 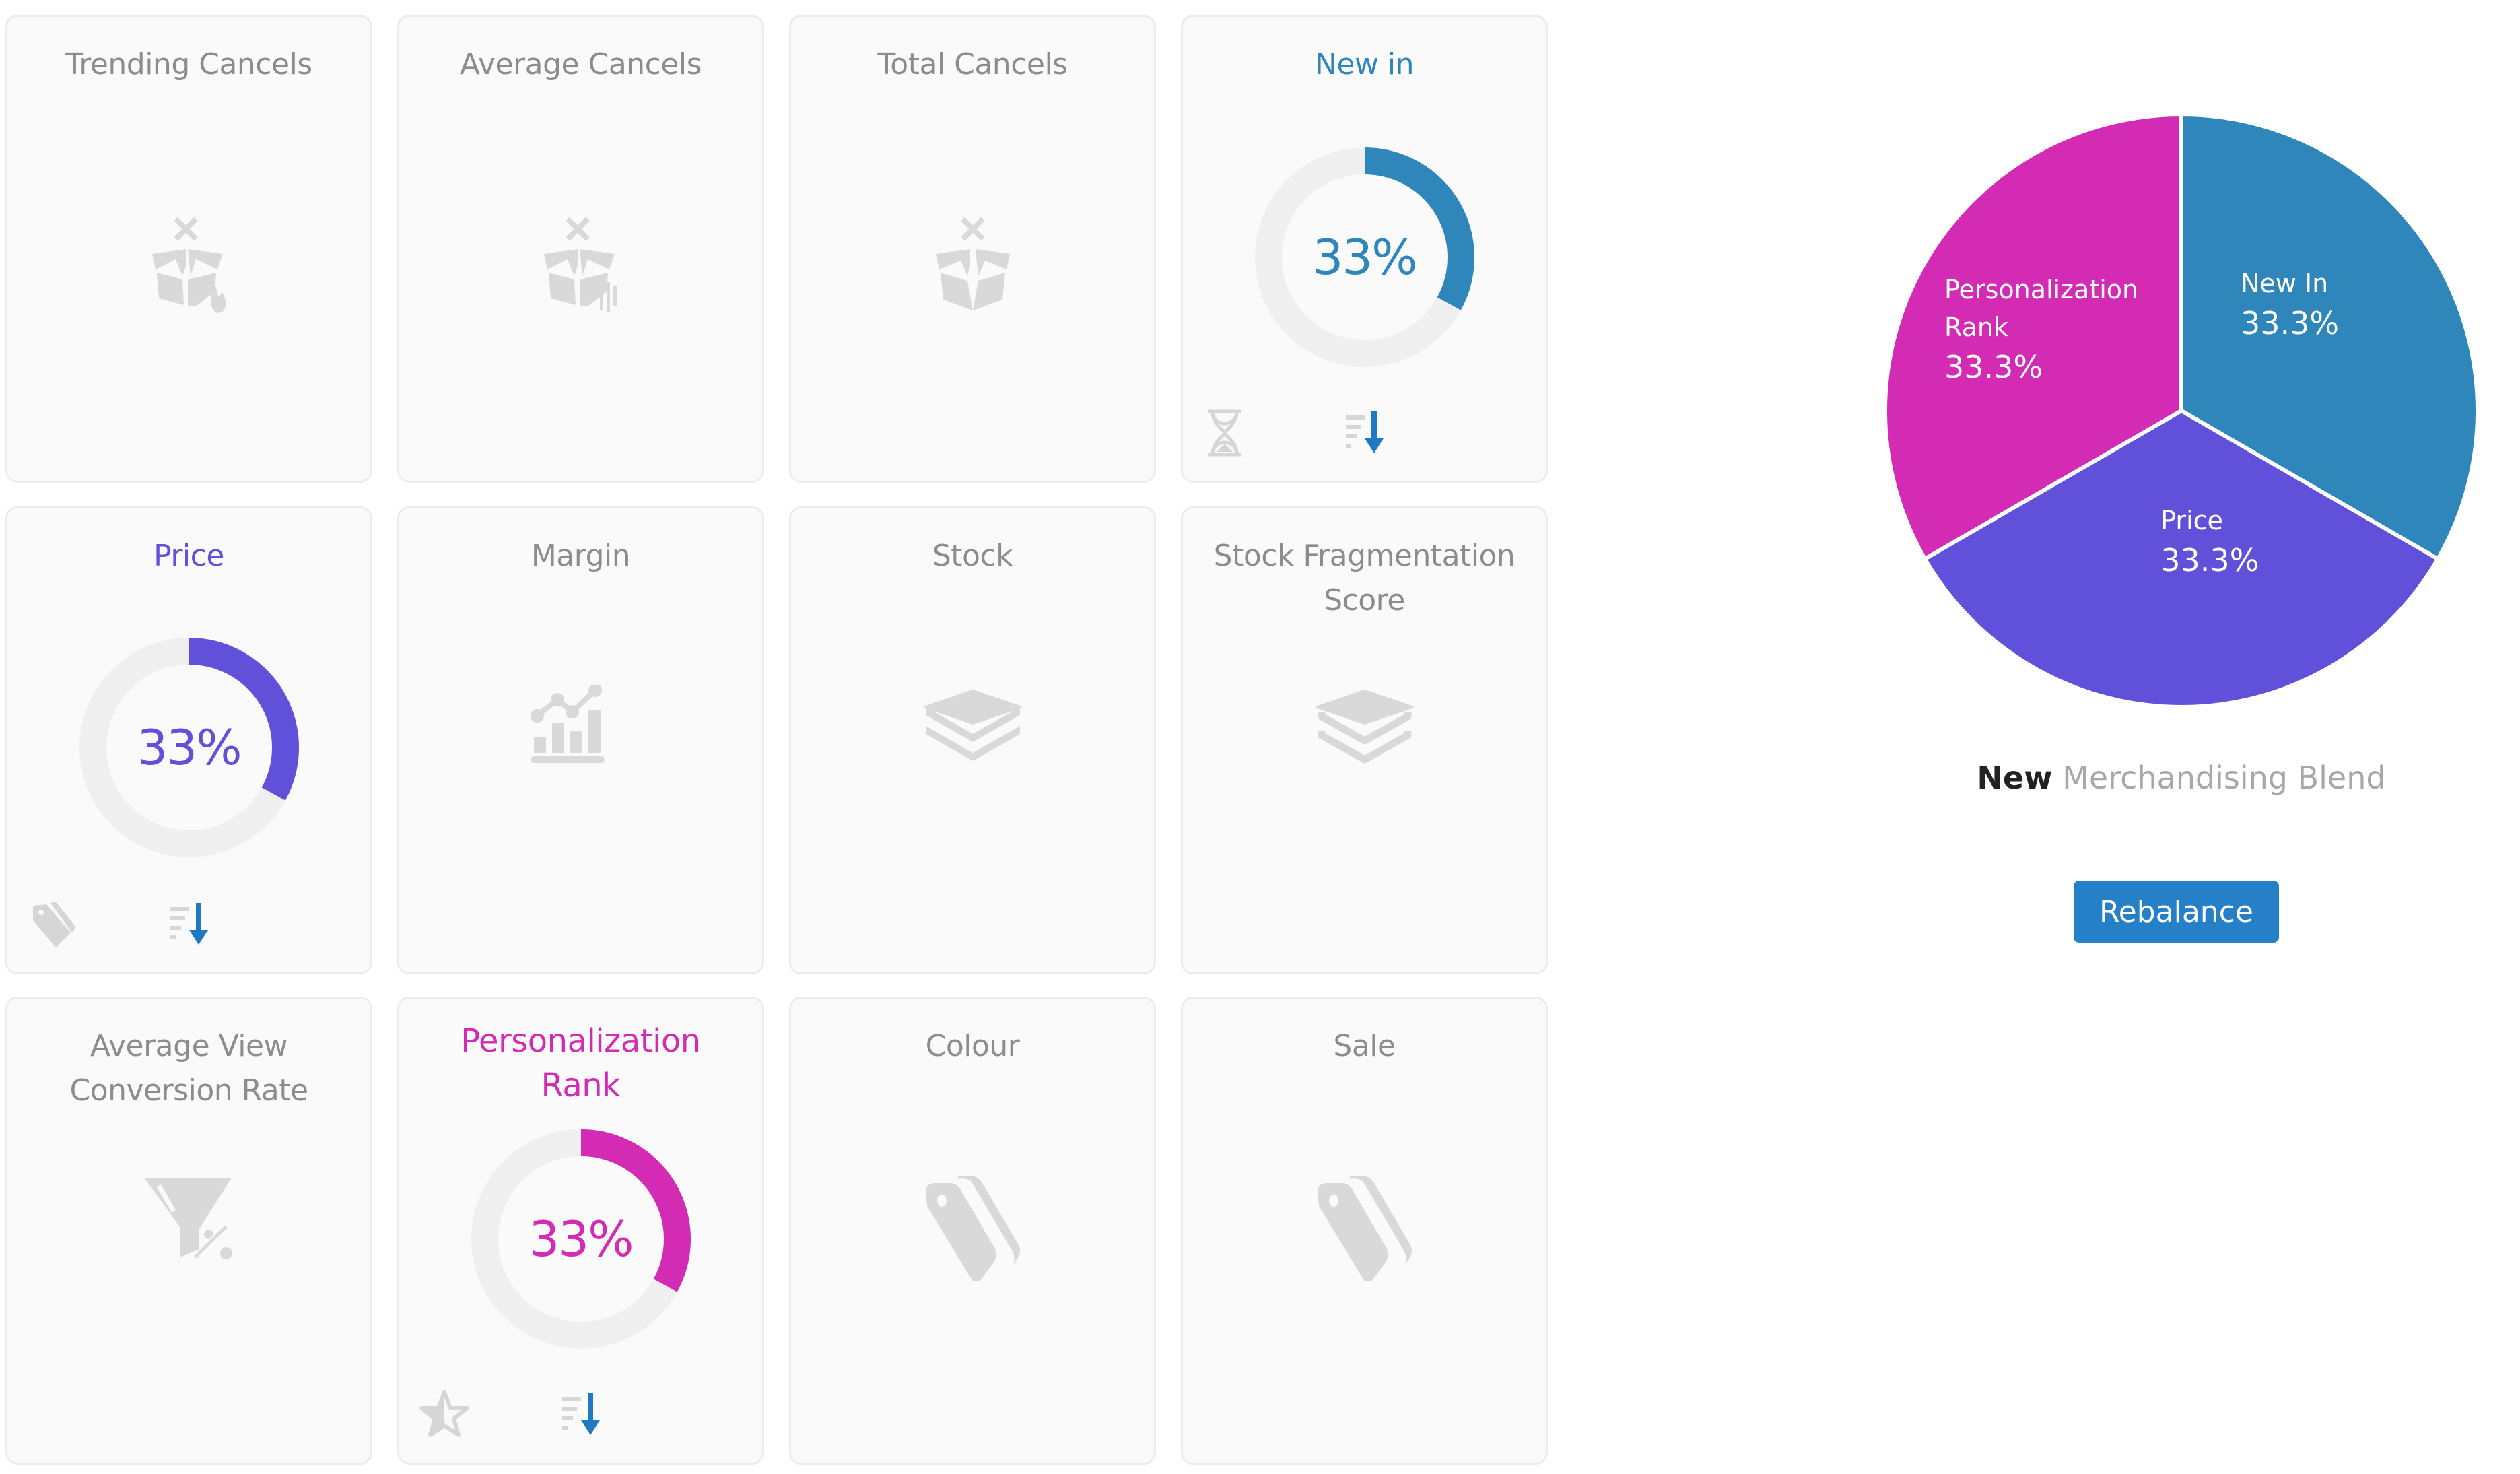 I want to click on card-average-view-conversion-rate: Average View Conversion Rate, so click(x=189, y=1231).